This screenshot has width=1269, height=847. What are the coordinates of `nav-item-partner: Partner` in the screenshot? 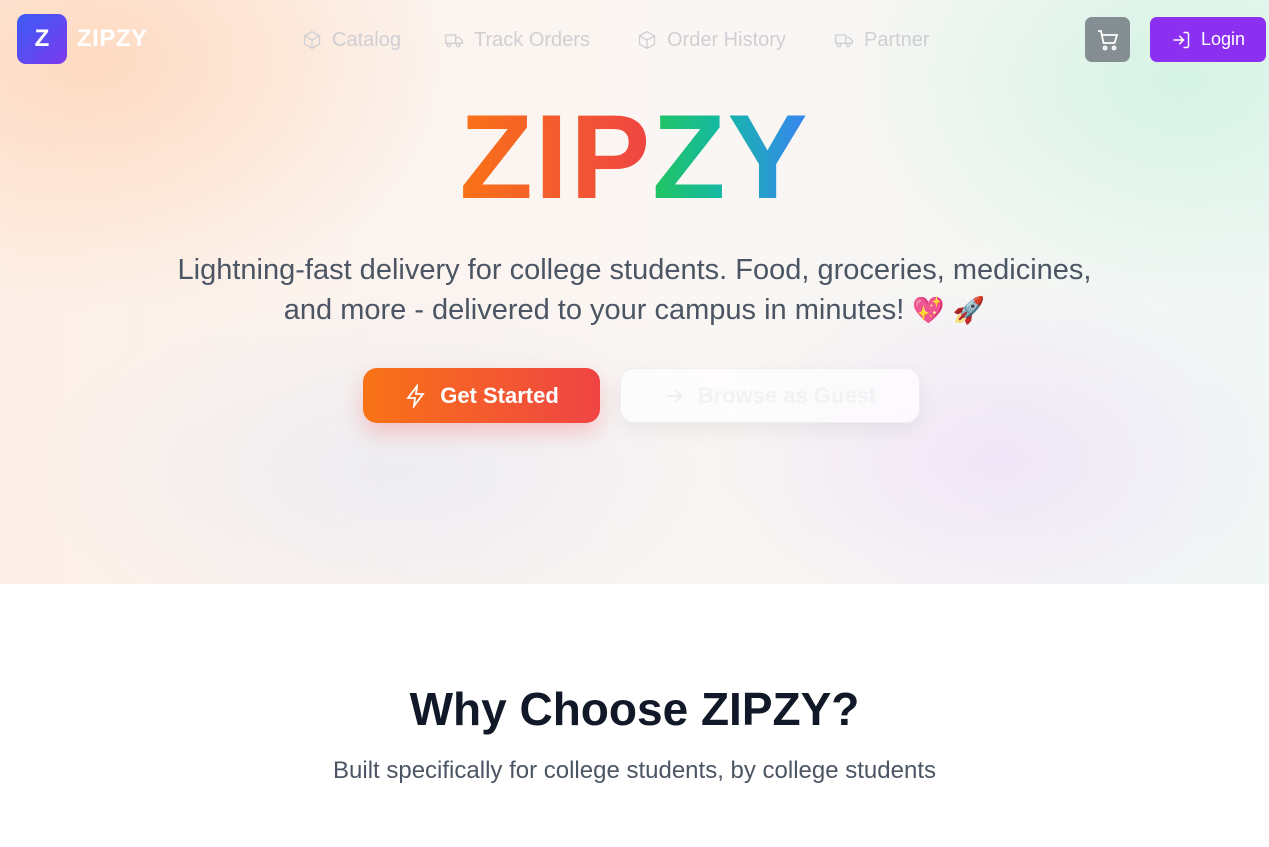 It's located at (882, 40).